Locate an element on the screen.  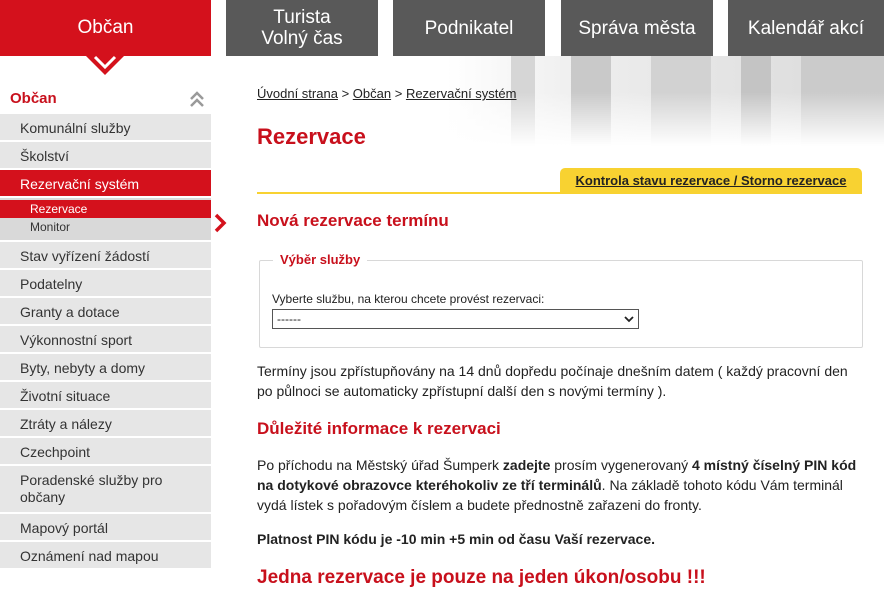
sidebar-item-byty: Byty, nebyty a domy is located at coordinates (105, 366).